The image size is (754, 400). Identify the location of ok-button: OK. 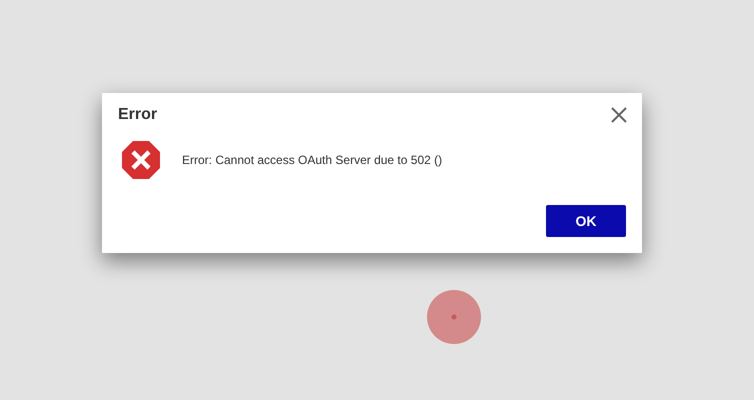
(586, 221).